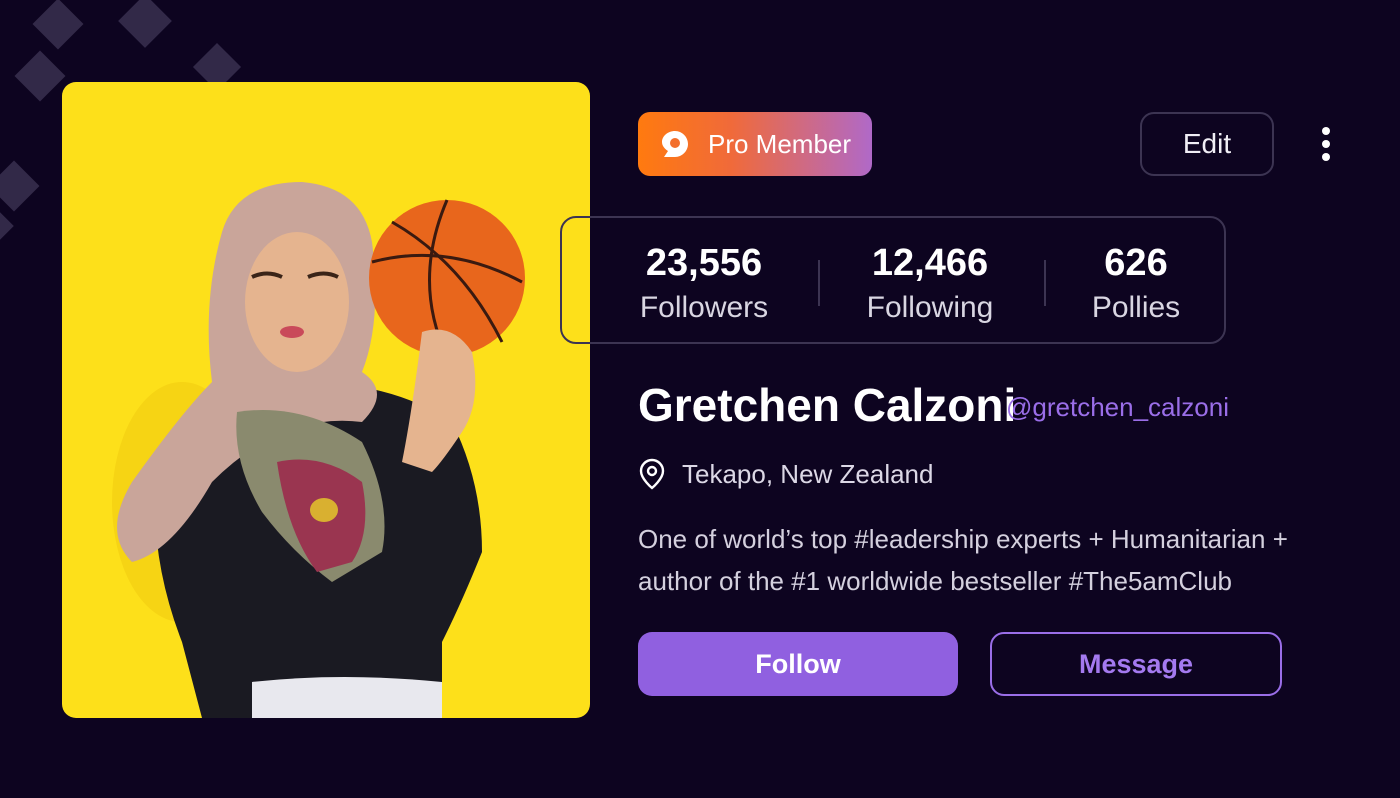 The height and width of the screenshot is (798, 1400). I want to click on pro-member-badge: Pro Member, so click(755, 144).